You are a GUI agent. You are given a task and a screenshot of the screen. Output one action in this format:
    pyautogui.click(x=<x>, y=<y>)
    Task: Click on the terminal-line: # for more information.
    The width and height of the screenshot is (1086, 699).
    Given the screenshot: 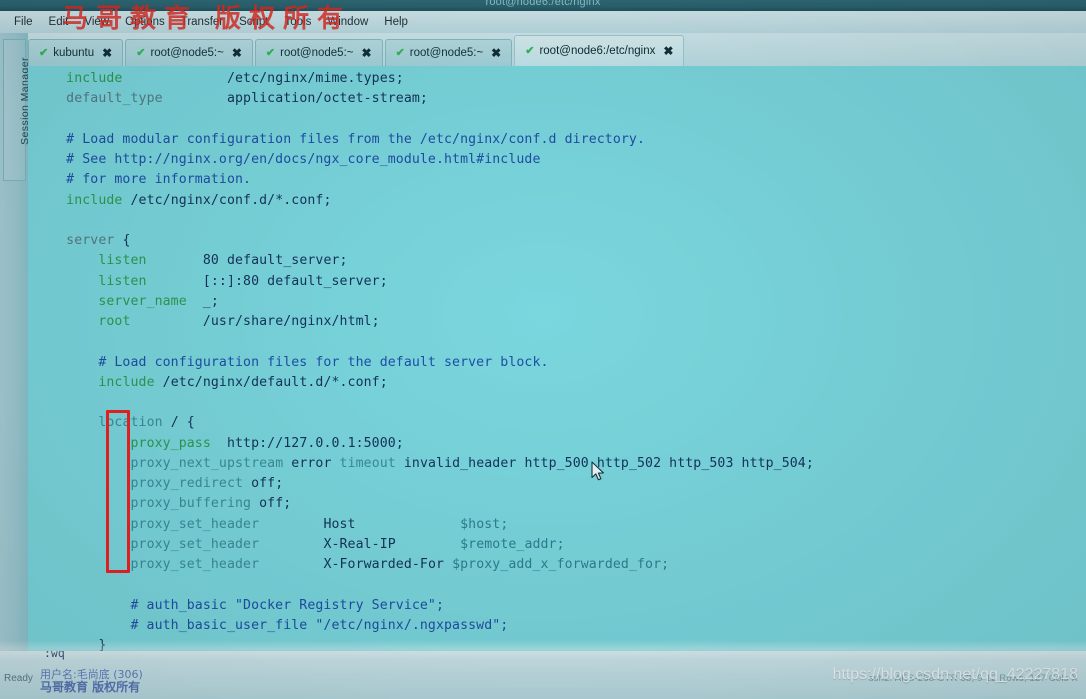 What is the action you would take?
    pyautogui.click(x=560, y=180)
    